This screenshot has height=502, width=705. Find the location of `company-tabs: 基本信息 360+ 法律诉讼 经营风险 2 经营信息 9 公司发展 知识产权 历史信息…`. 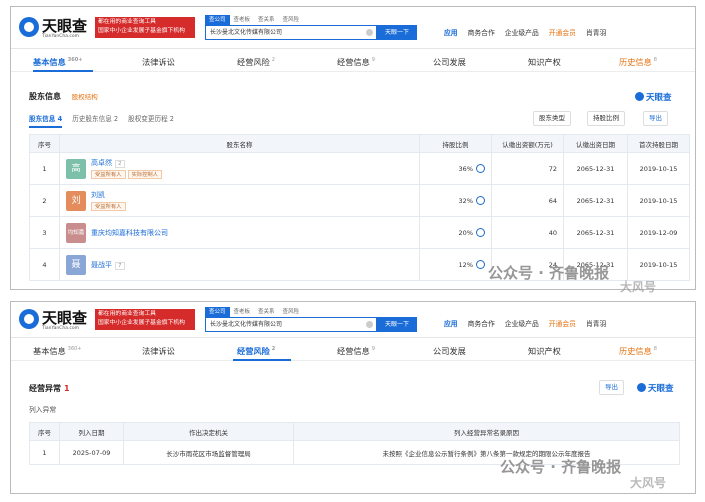

company-tabs: 基本信息 360+ 法律诉讼 经营风险 2 经营信息 9 公司发展 知识产权 历史信息… is located at coordinates (353, 350).